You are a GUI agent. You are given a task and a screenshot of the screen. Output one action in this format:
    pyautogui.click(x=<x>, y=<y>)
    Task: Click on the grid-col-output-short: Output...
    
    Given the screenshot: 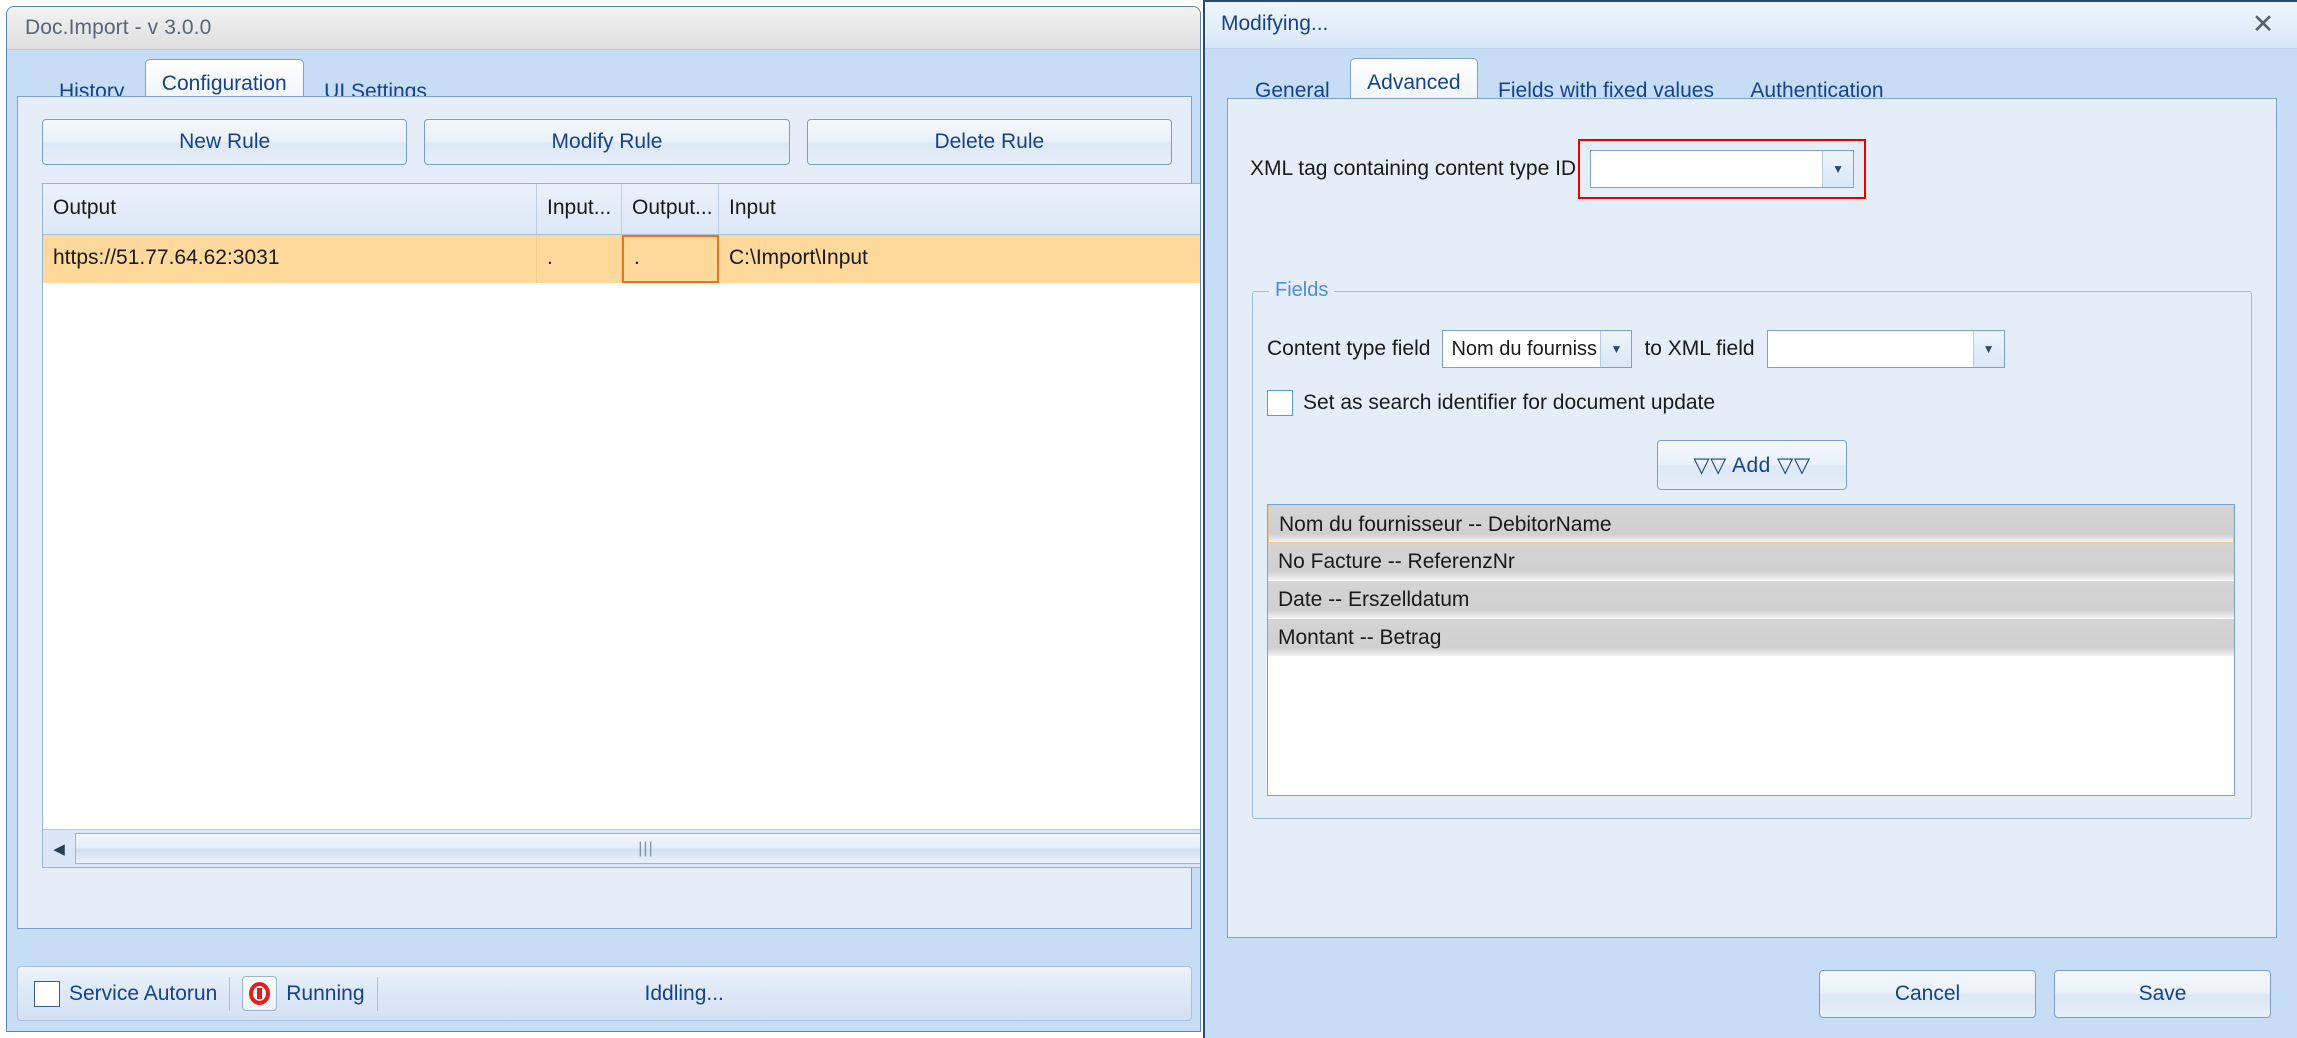 What is the action you would take?
    pyautogui.click(x=670, y=209)
    